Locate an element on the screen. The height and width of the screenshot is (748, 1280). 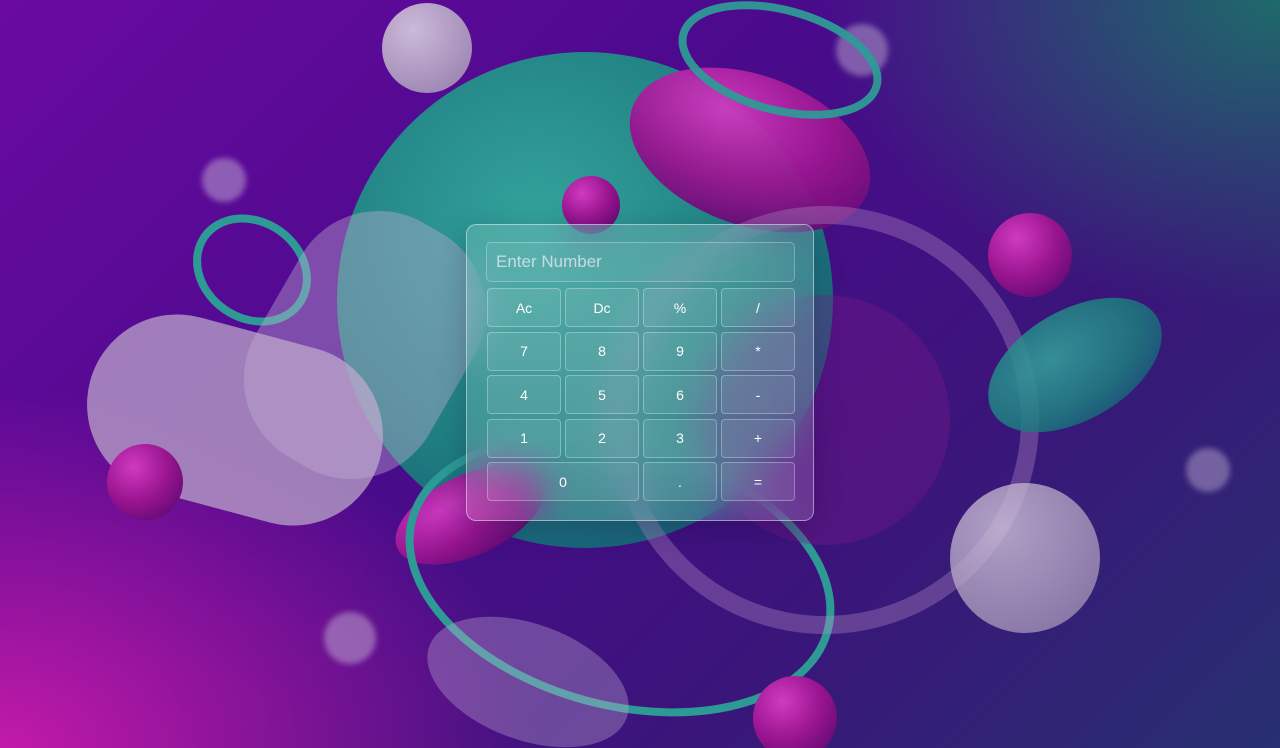
key-subtract-button: - is located at coordinates (758, 394).